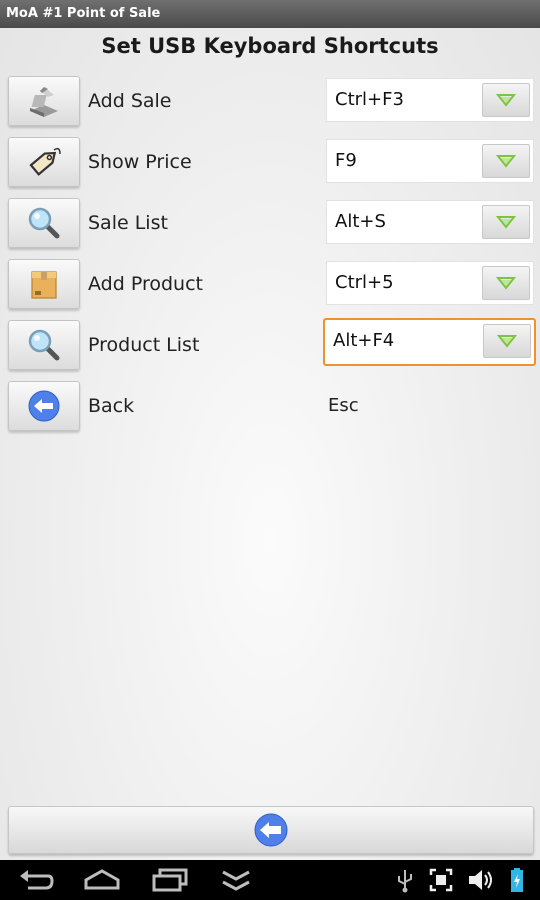 This screenshot has width=540, height=900. I want to click on selected-value: F9, so click(346, 160).